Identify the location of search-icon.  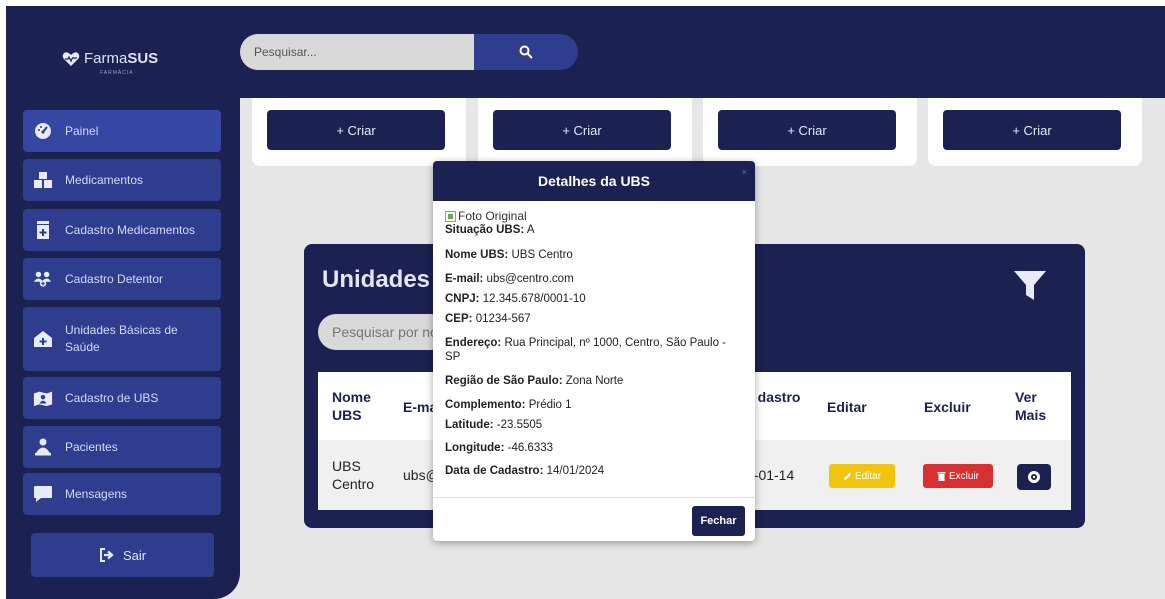
(526, 52).